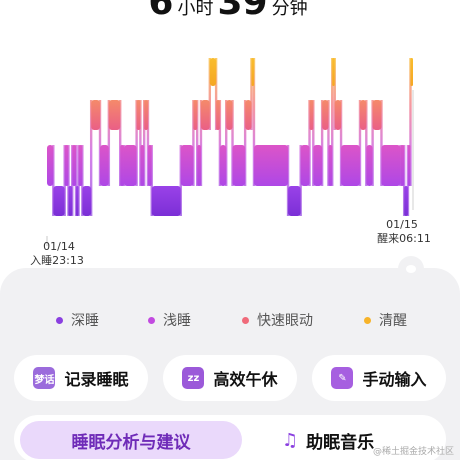 Image resolution: width=460 pixels, height=463 pixels. Describe the element at coordinates (44, 378) in the screenshot. I see `dream-record-icon: 梦话` at that location.